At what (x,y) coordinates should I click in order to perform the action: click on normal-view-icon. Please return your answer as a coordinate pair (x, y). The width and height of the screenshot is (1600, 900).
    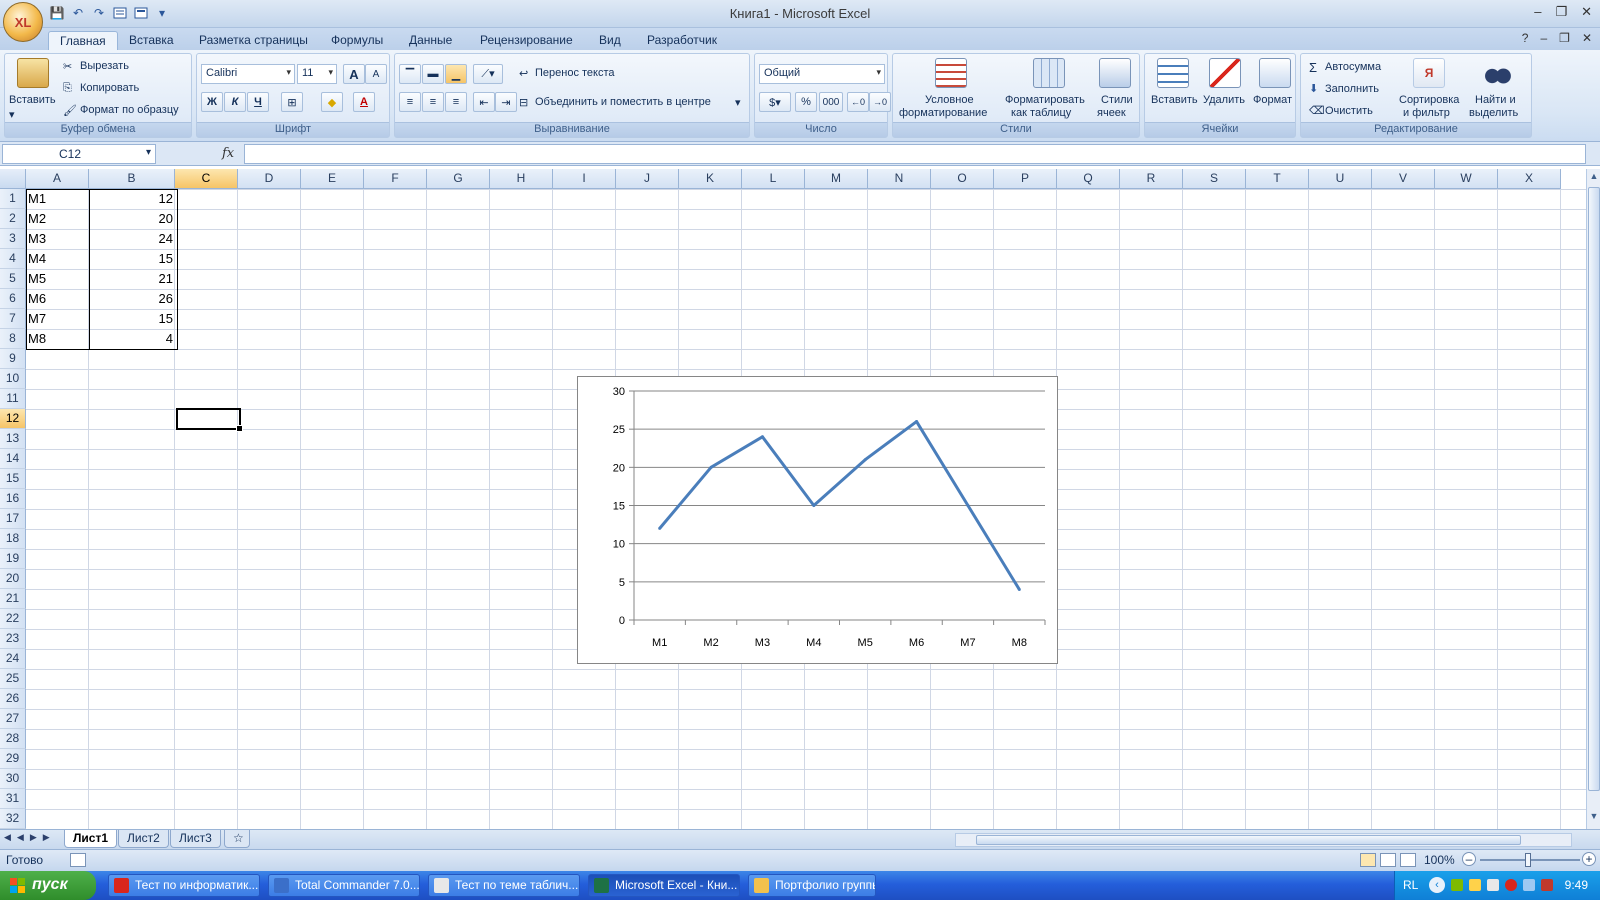
    Looking at the image, I should click on (1368, 860).